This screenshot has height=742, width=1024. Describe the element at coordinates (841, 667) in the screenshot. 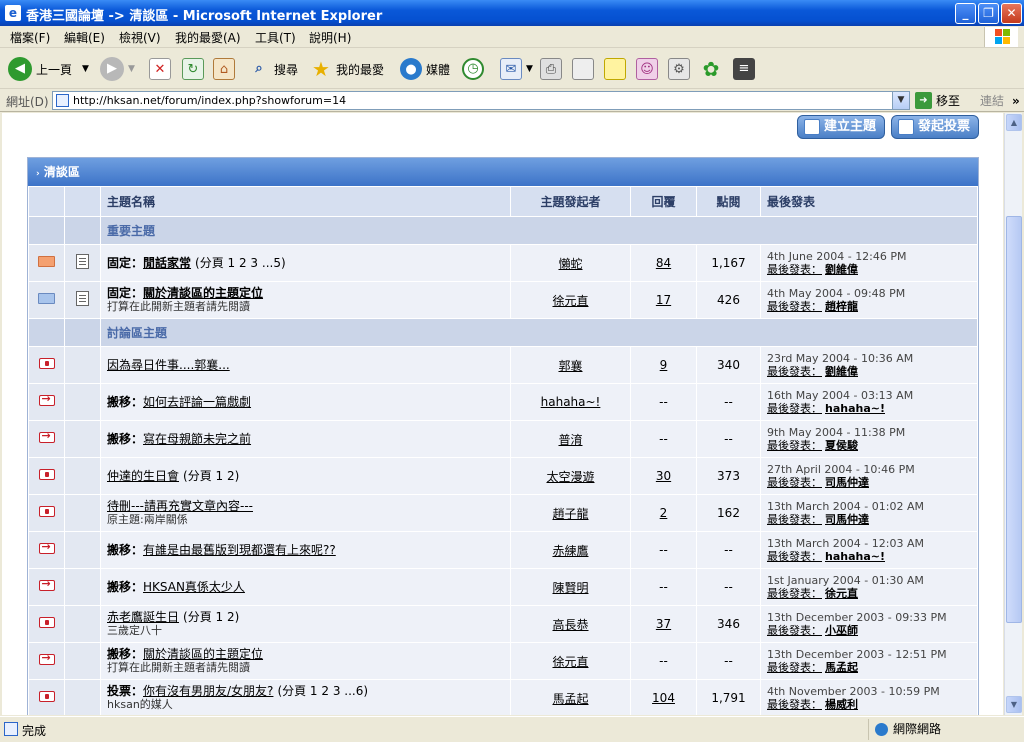

I see `last-poster-link: 馬孟起` at that location.